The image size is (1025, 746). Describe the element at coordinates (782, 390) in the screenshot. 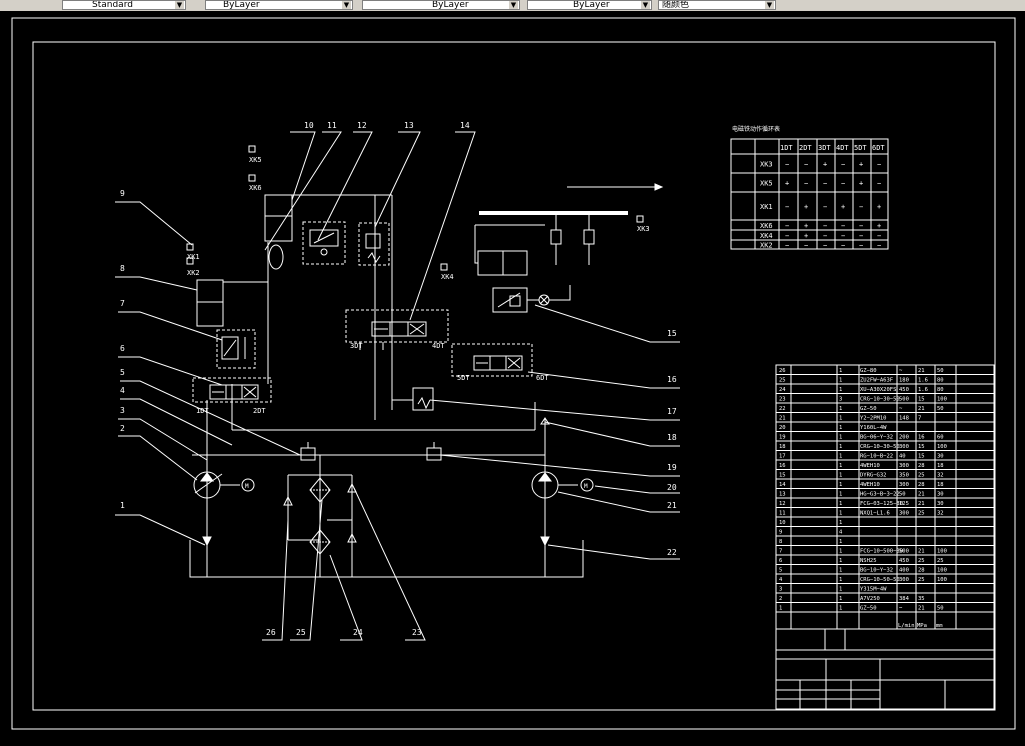

I see `bom-number: 24` at that location.